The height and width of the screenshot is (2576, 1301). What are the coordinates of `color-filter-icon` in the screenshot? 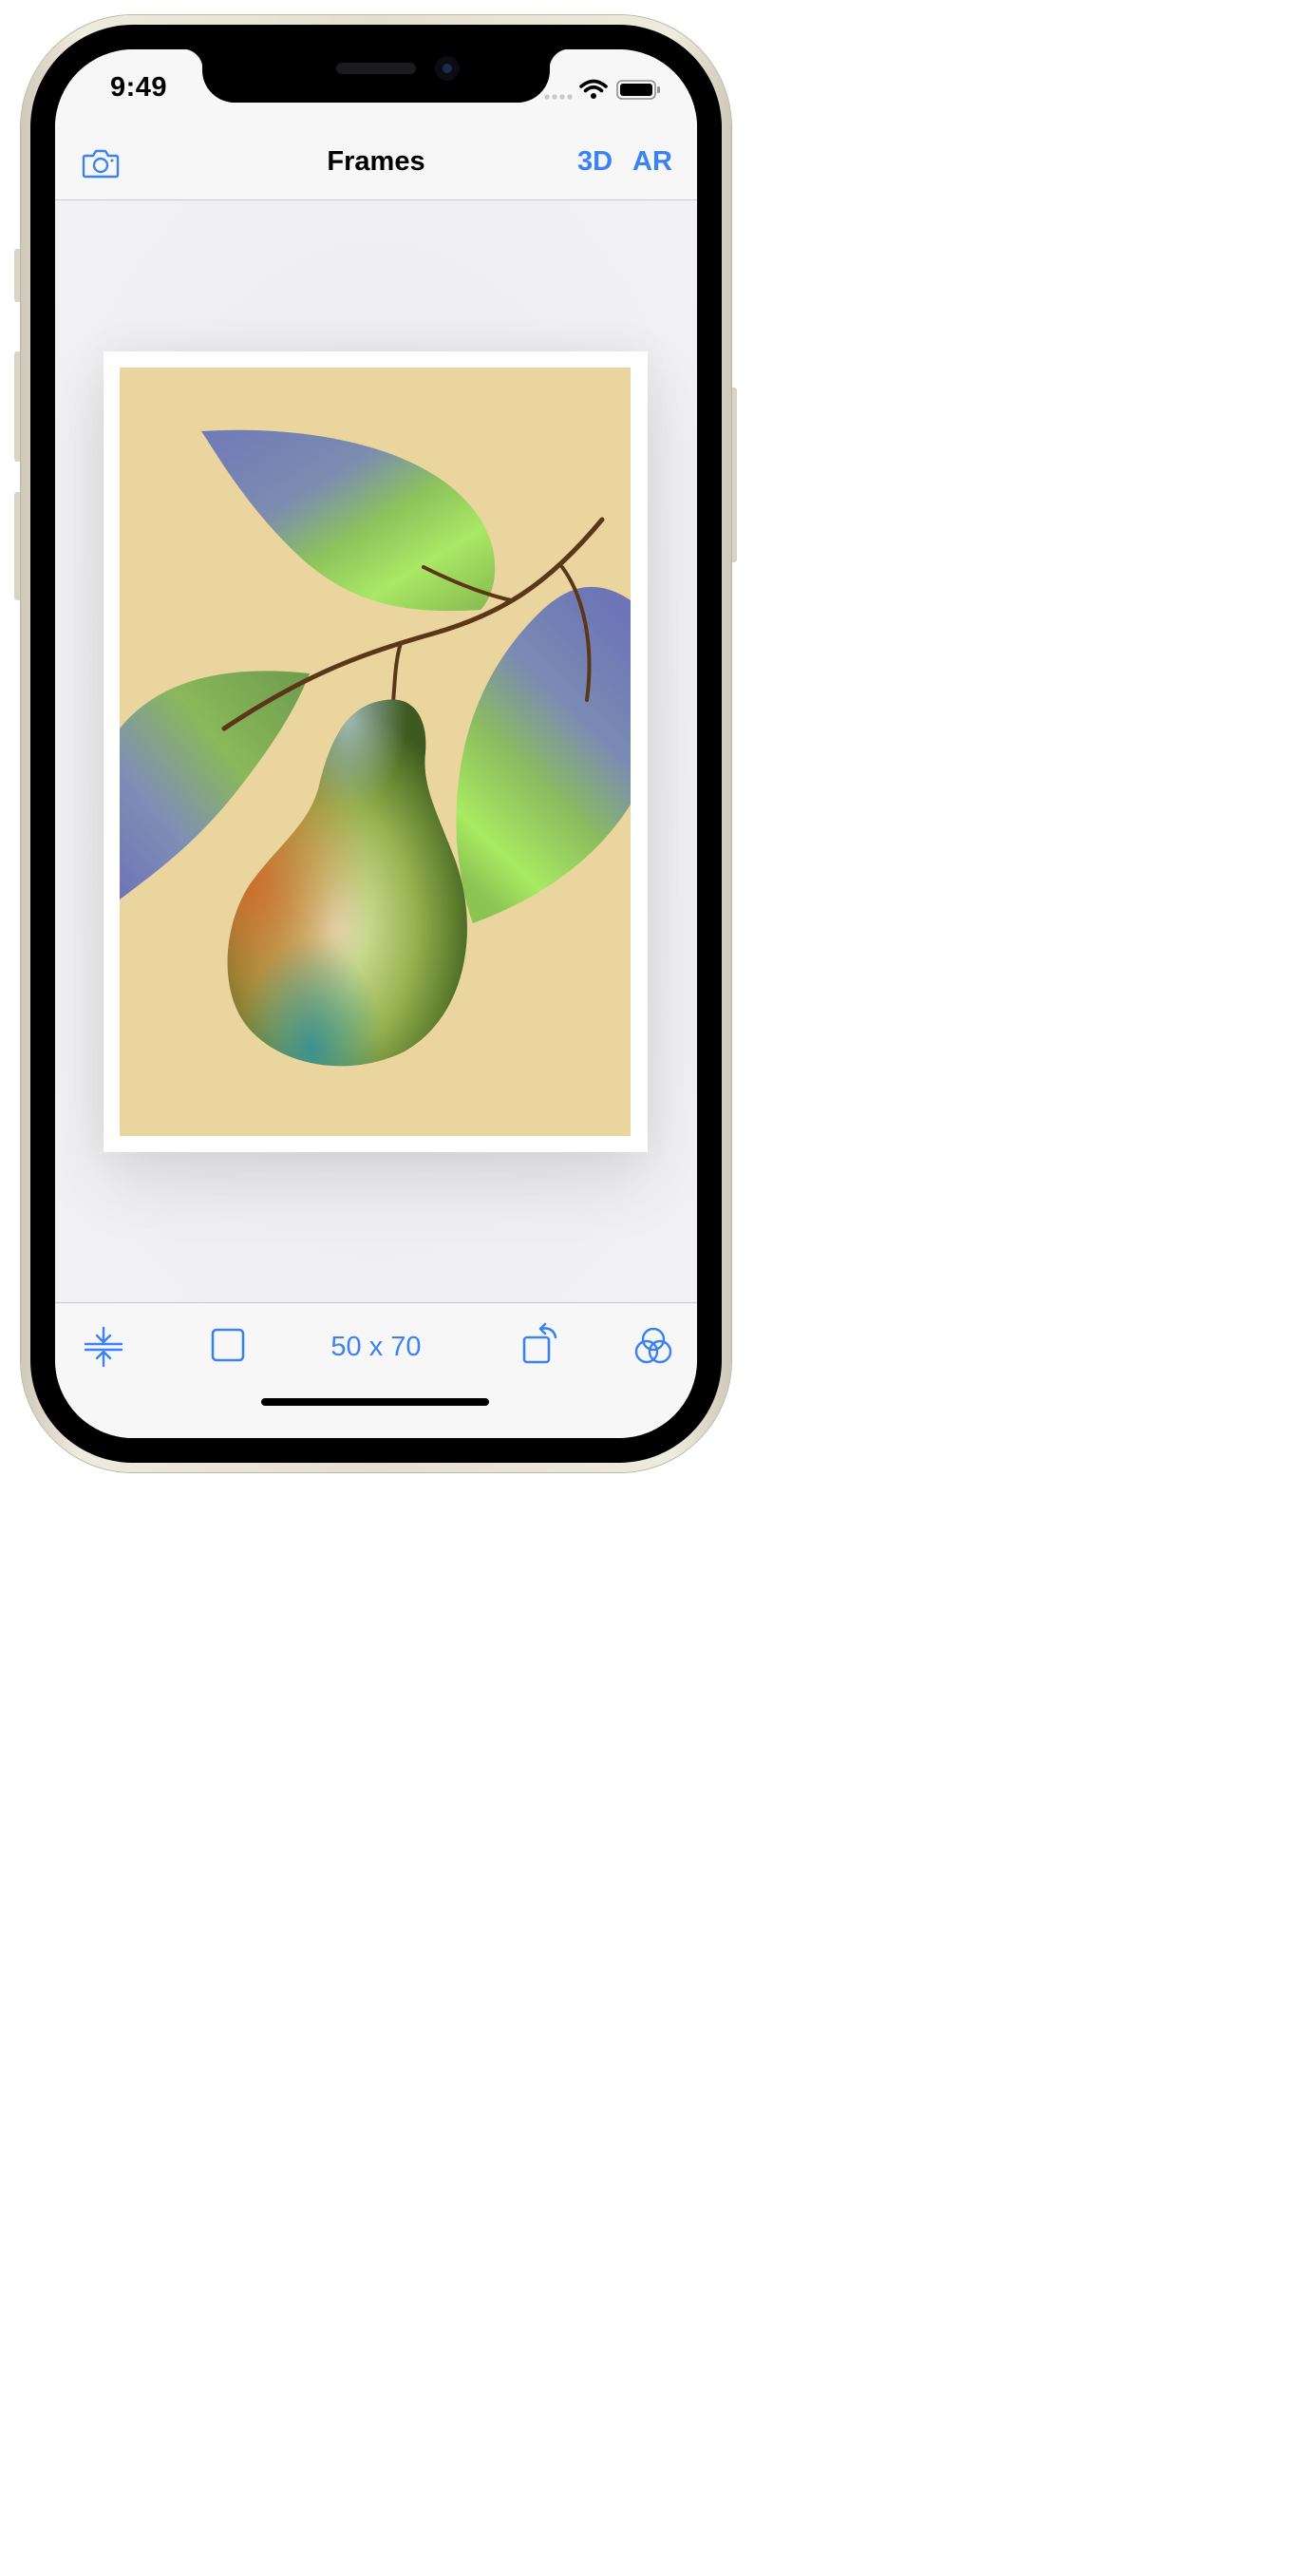 It's located at (653, 1345).